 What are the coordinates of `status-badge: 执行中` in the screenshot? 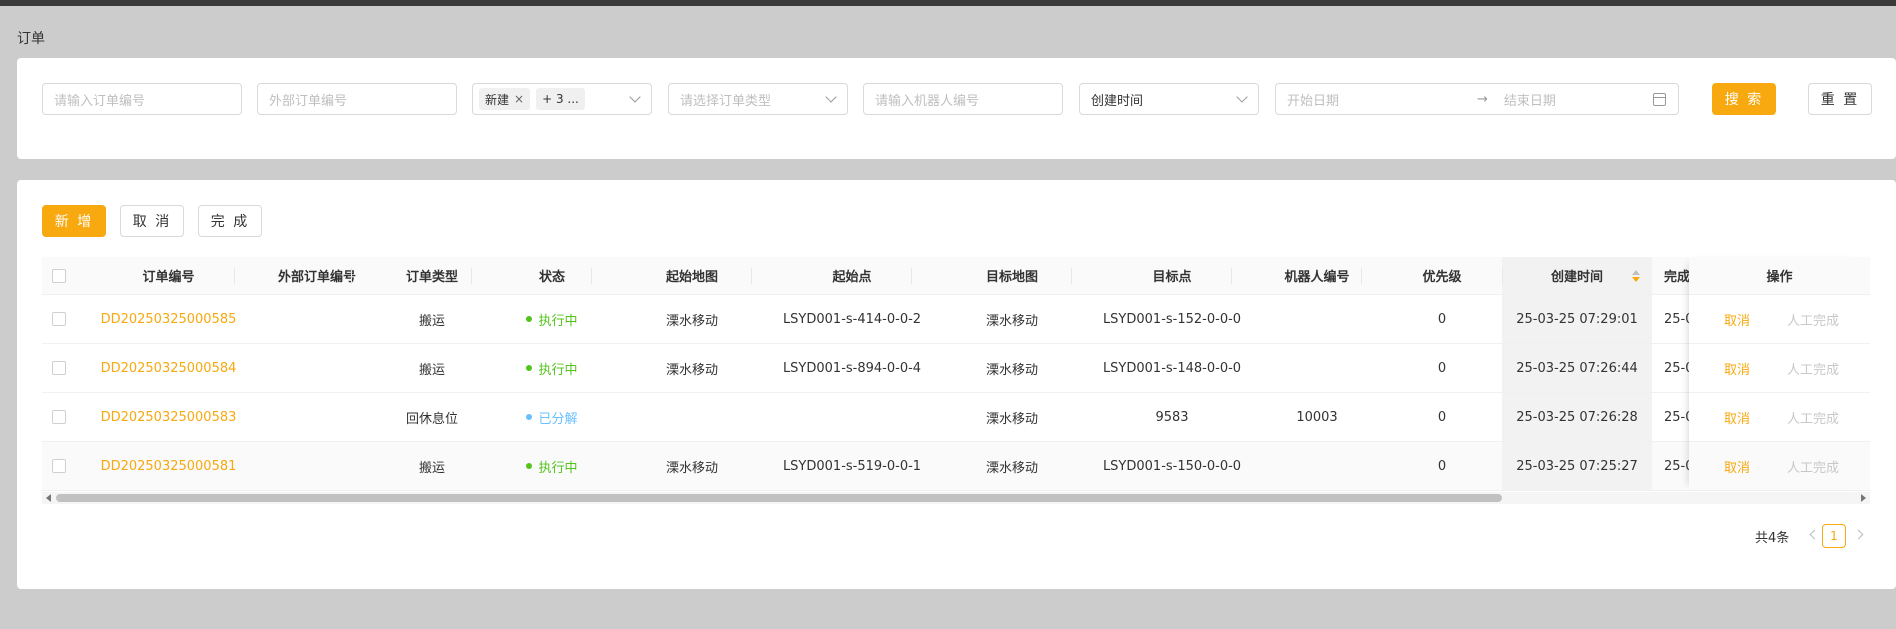 It's located at (552, 319).